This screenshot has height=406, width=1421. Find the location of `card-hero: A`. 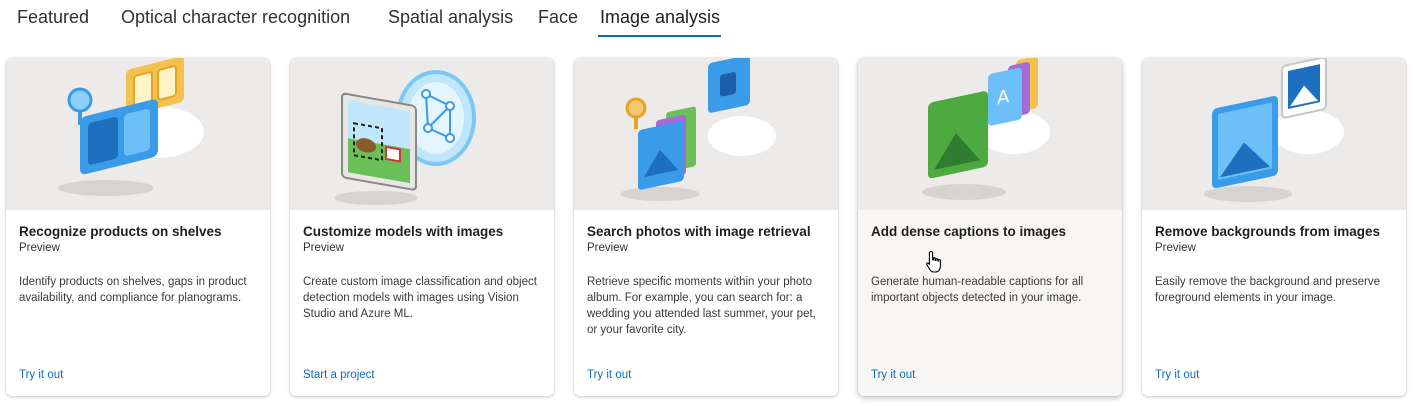

card-hero: A is located at coordinates (990, 134).